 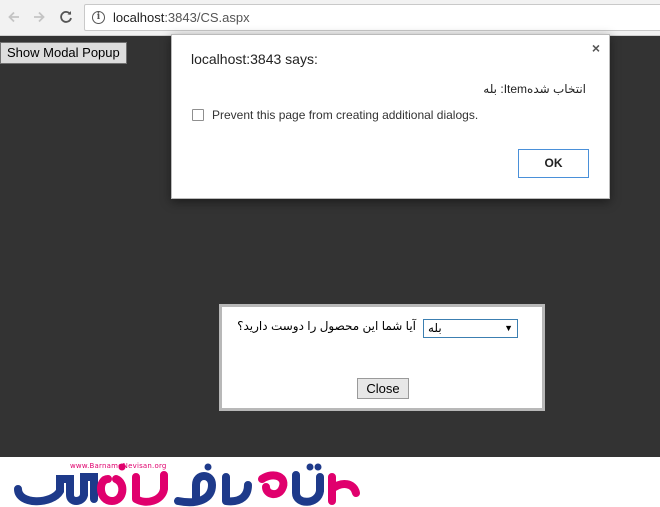 I want to click on answer-select: بله ▼, so click(x=470, y=328).